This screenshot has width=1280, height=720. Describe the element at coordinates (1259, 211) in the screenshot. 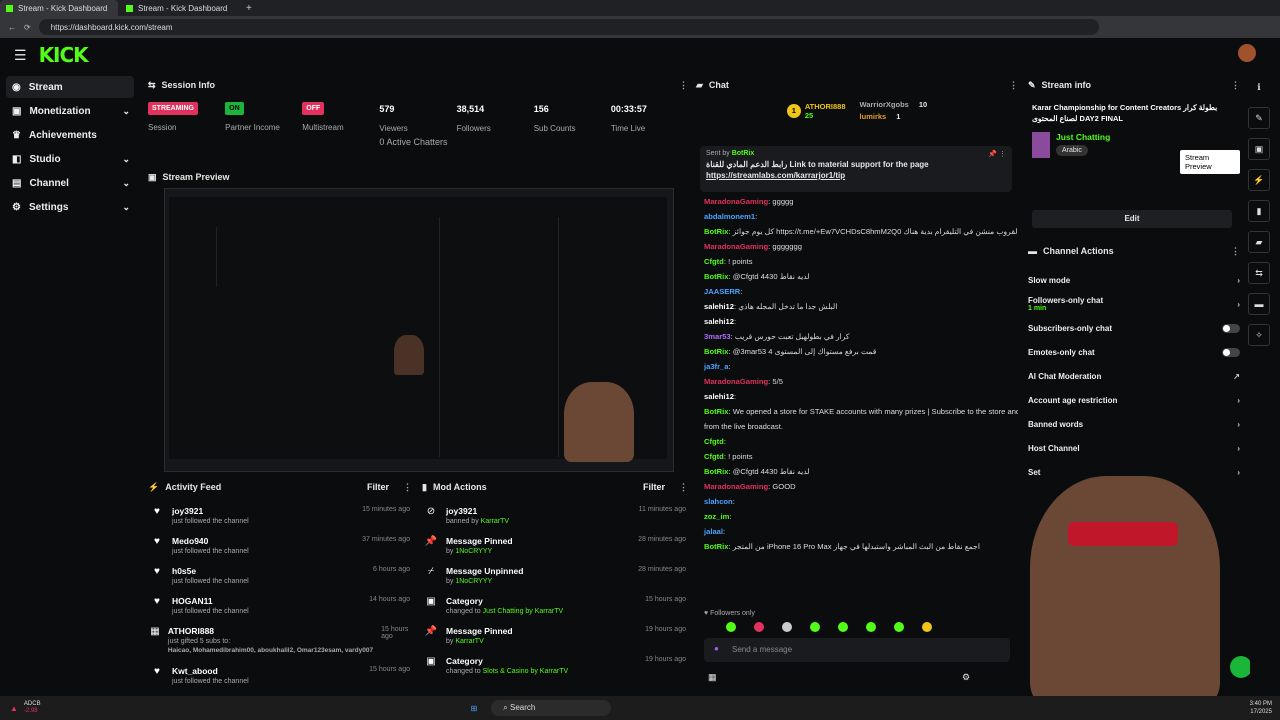

I see `shield-icon: ▮` at that location.